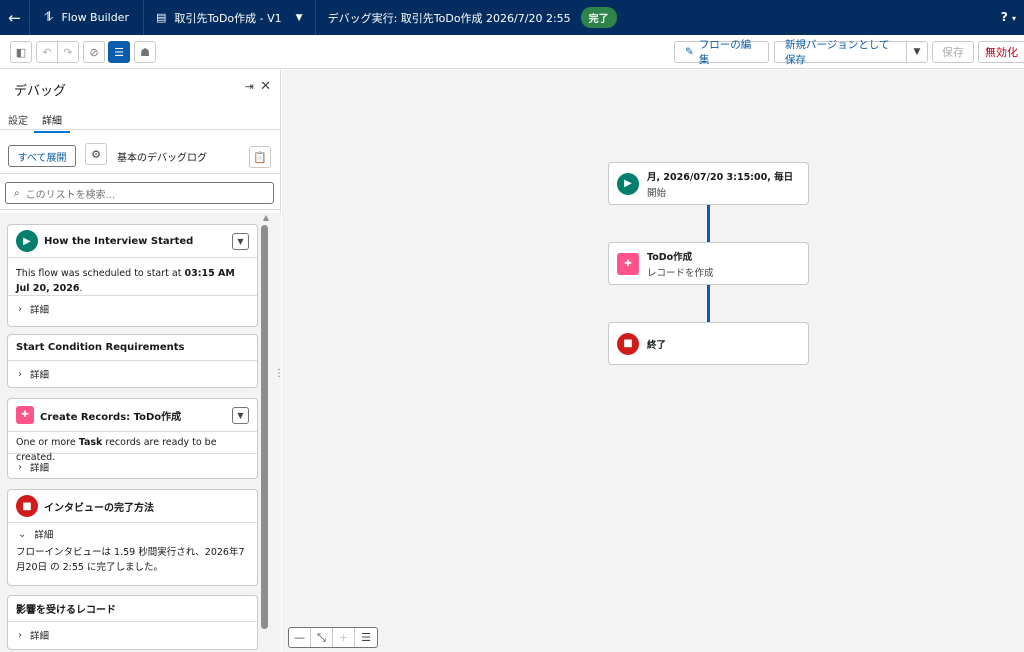 The image size is (1024, 652). What do you see at coordinates (66, 610) in the screenshot?
I see `card-title: 影響を受けるレコード` at bounding box center [66, 610].